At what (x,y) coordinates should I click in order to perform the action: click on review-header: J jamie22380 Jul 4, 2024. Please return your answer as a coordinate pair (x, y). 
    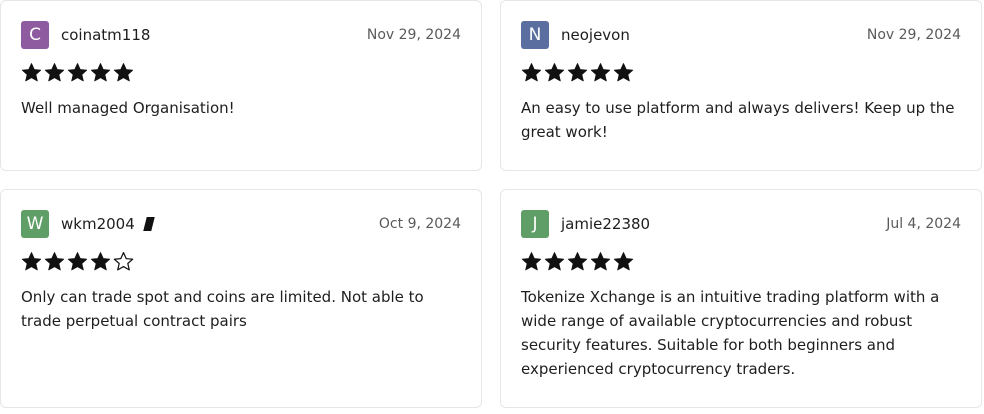
    Looking at the image, I should click on (741, 223).